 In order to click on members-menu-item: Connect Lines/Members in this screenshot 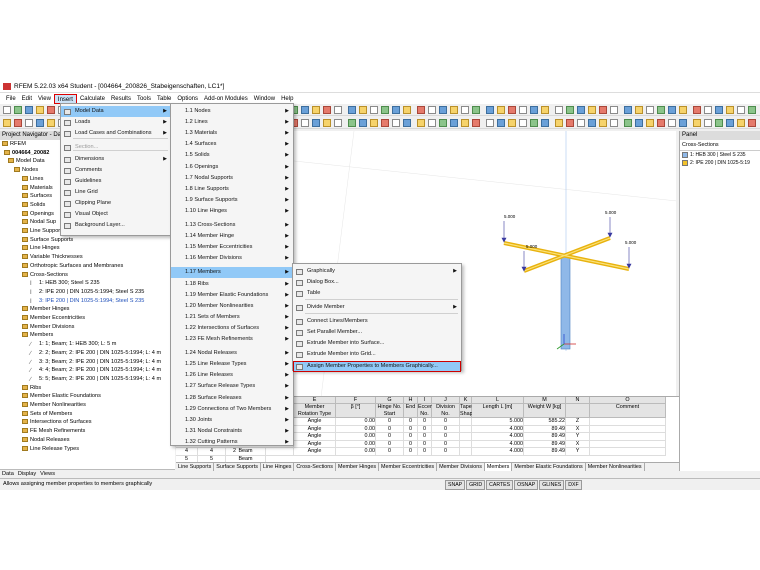, I will do `click(377, 321)`.